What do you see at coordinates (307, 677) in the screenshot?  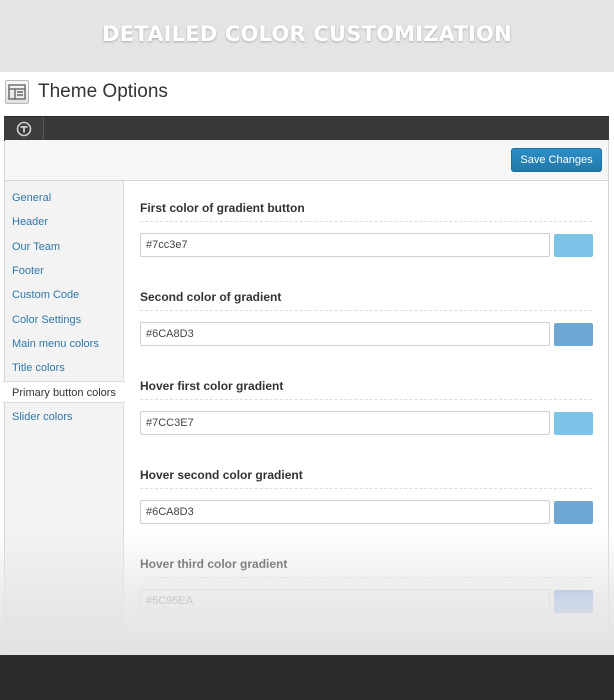 I see `footer-bar` at bounding box center [307, 677].